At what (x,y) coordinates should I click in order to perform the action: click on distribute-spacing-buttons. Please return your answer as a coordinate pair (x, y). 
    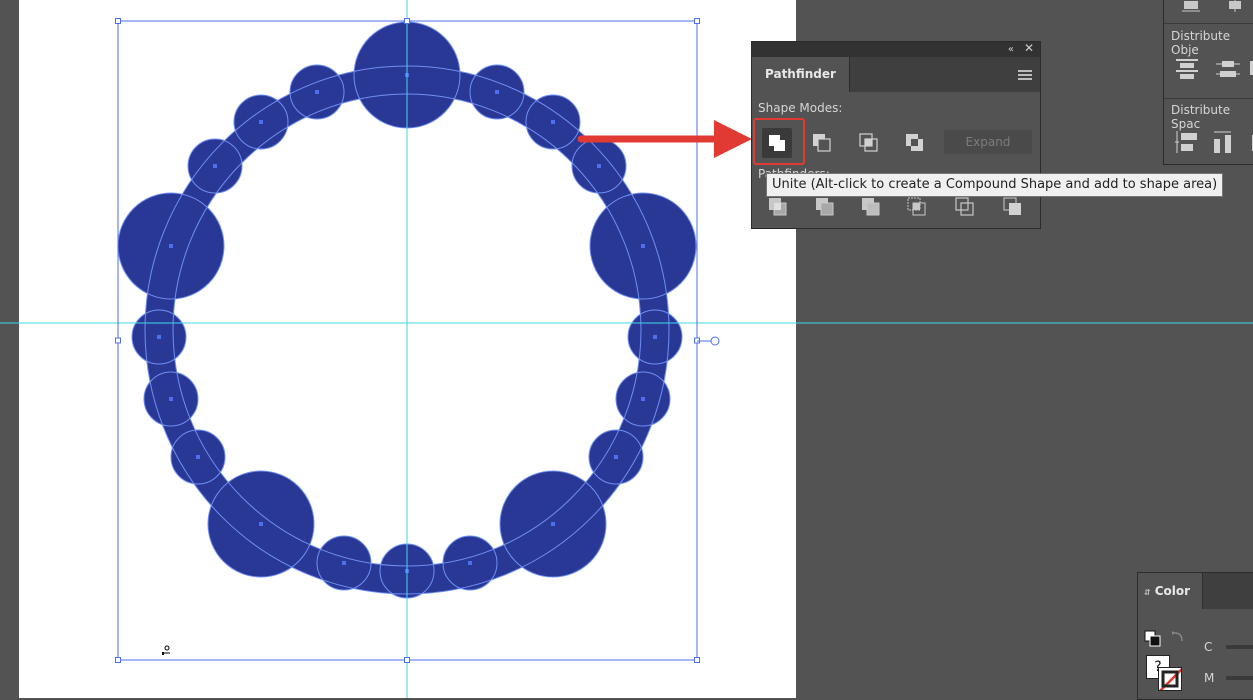
    Looking at the image, I should click on (1213, 143).